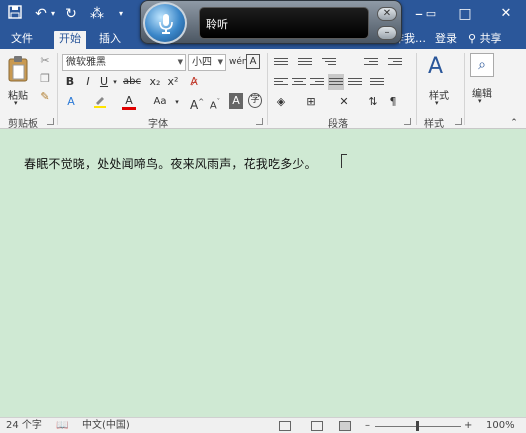  What do you see at coordinates (514, 123) in the screenshot?
I see `collapse-ribbon-icon: ⌃` at bounding box center [514, 123].